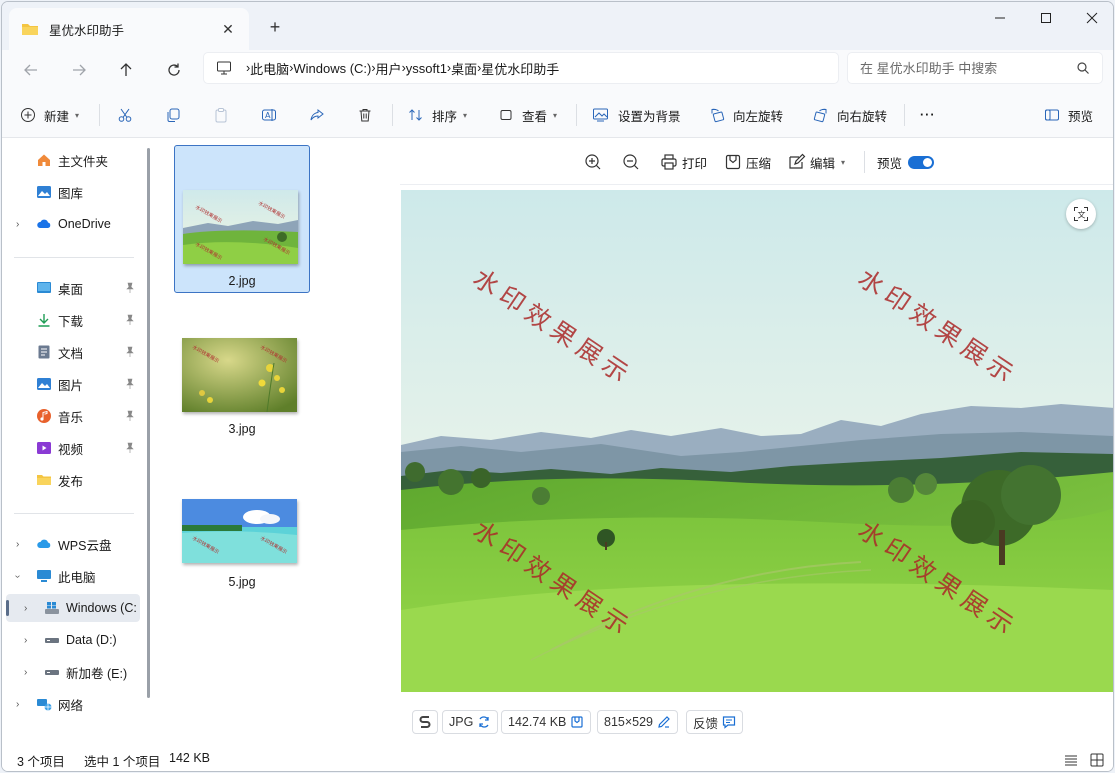  I want to click on compress-button: 压缩, so click(747, 162).